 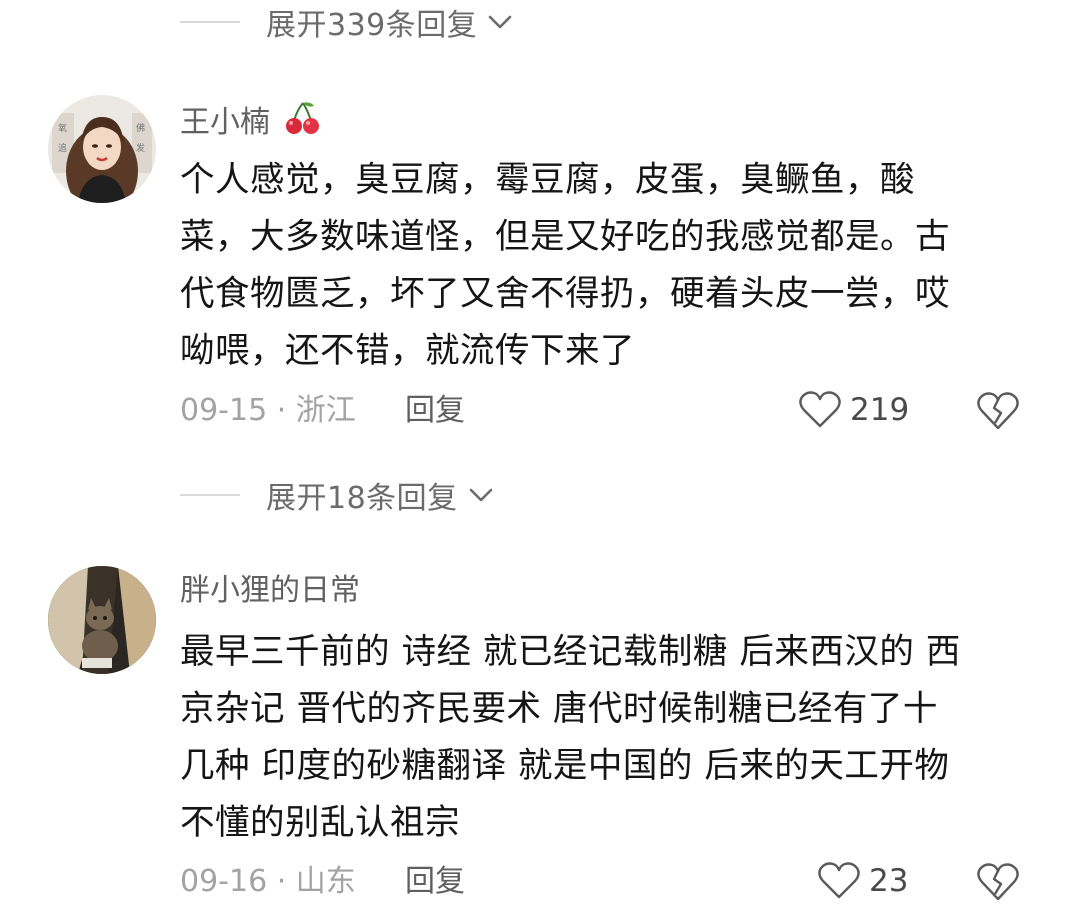 I want to click on comment-text-line: 几种 印度的砂糖翻译 就是中国的 后来的天工开物, so click(x=565, y=766).